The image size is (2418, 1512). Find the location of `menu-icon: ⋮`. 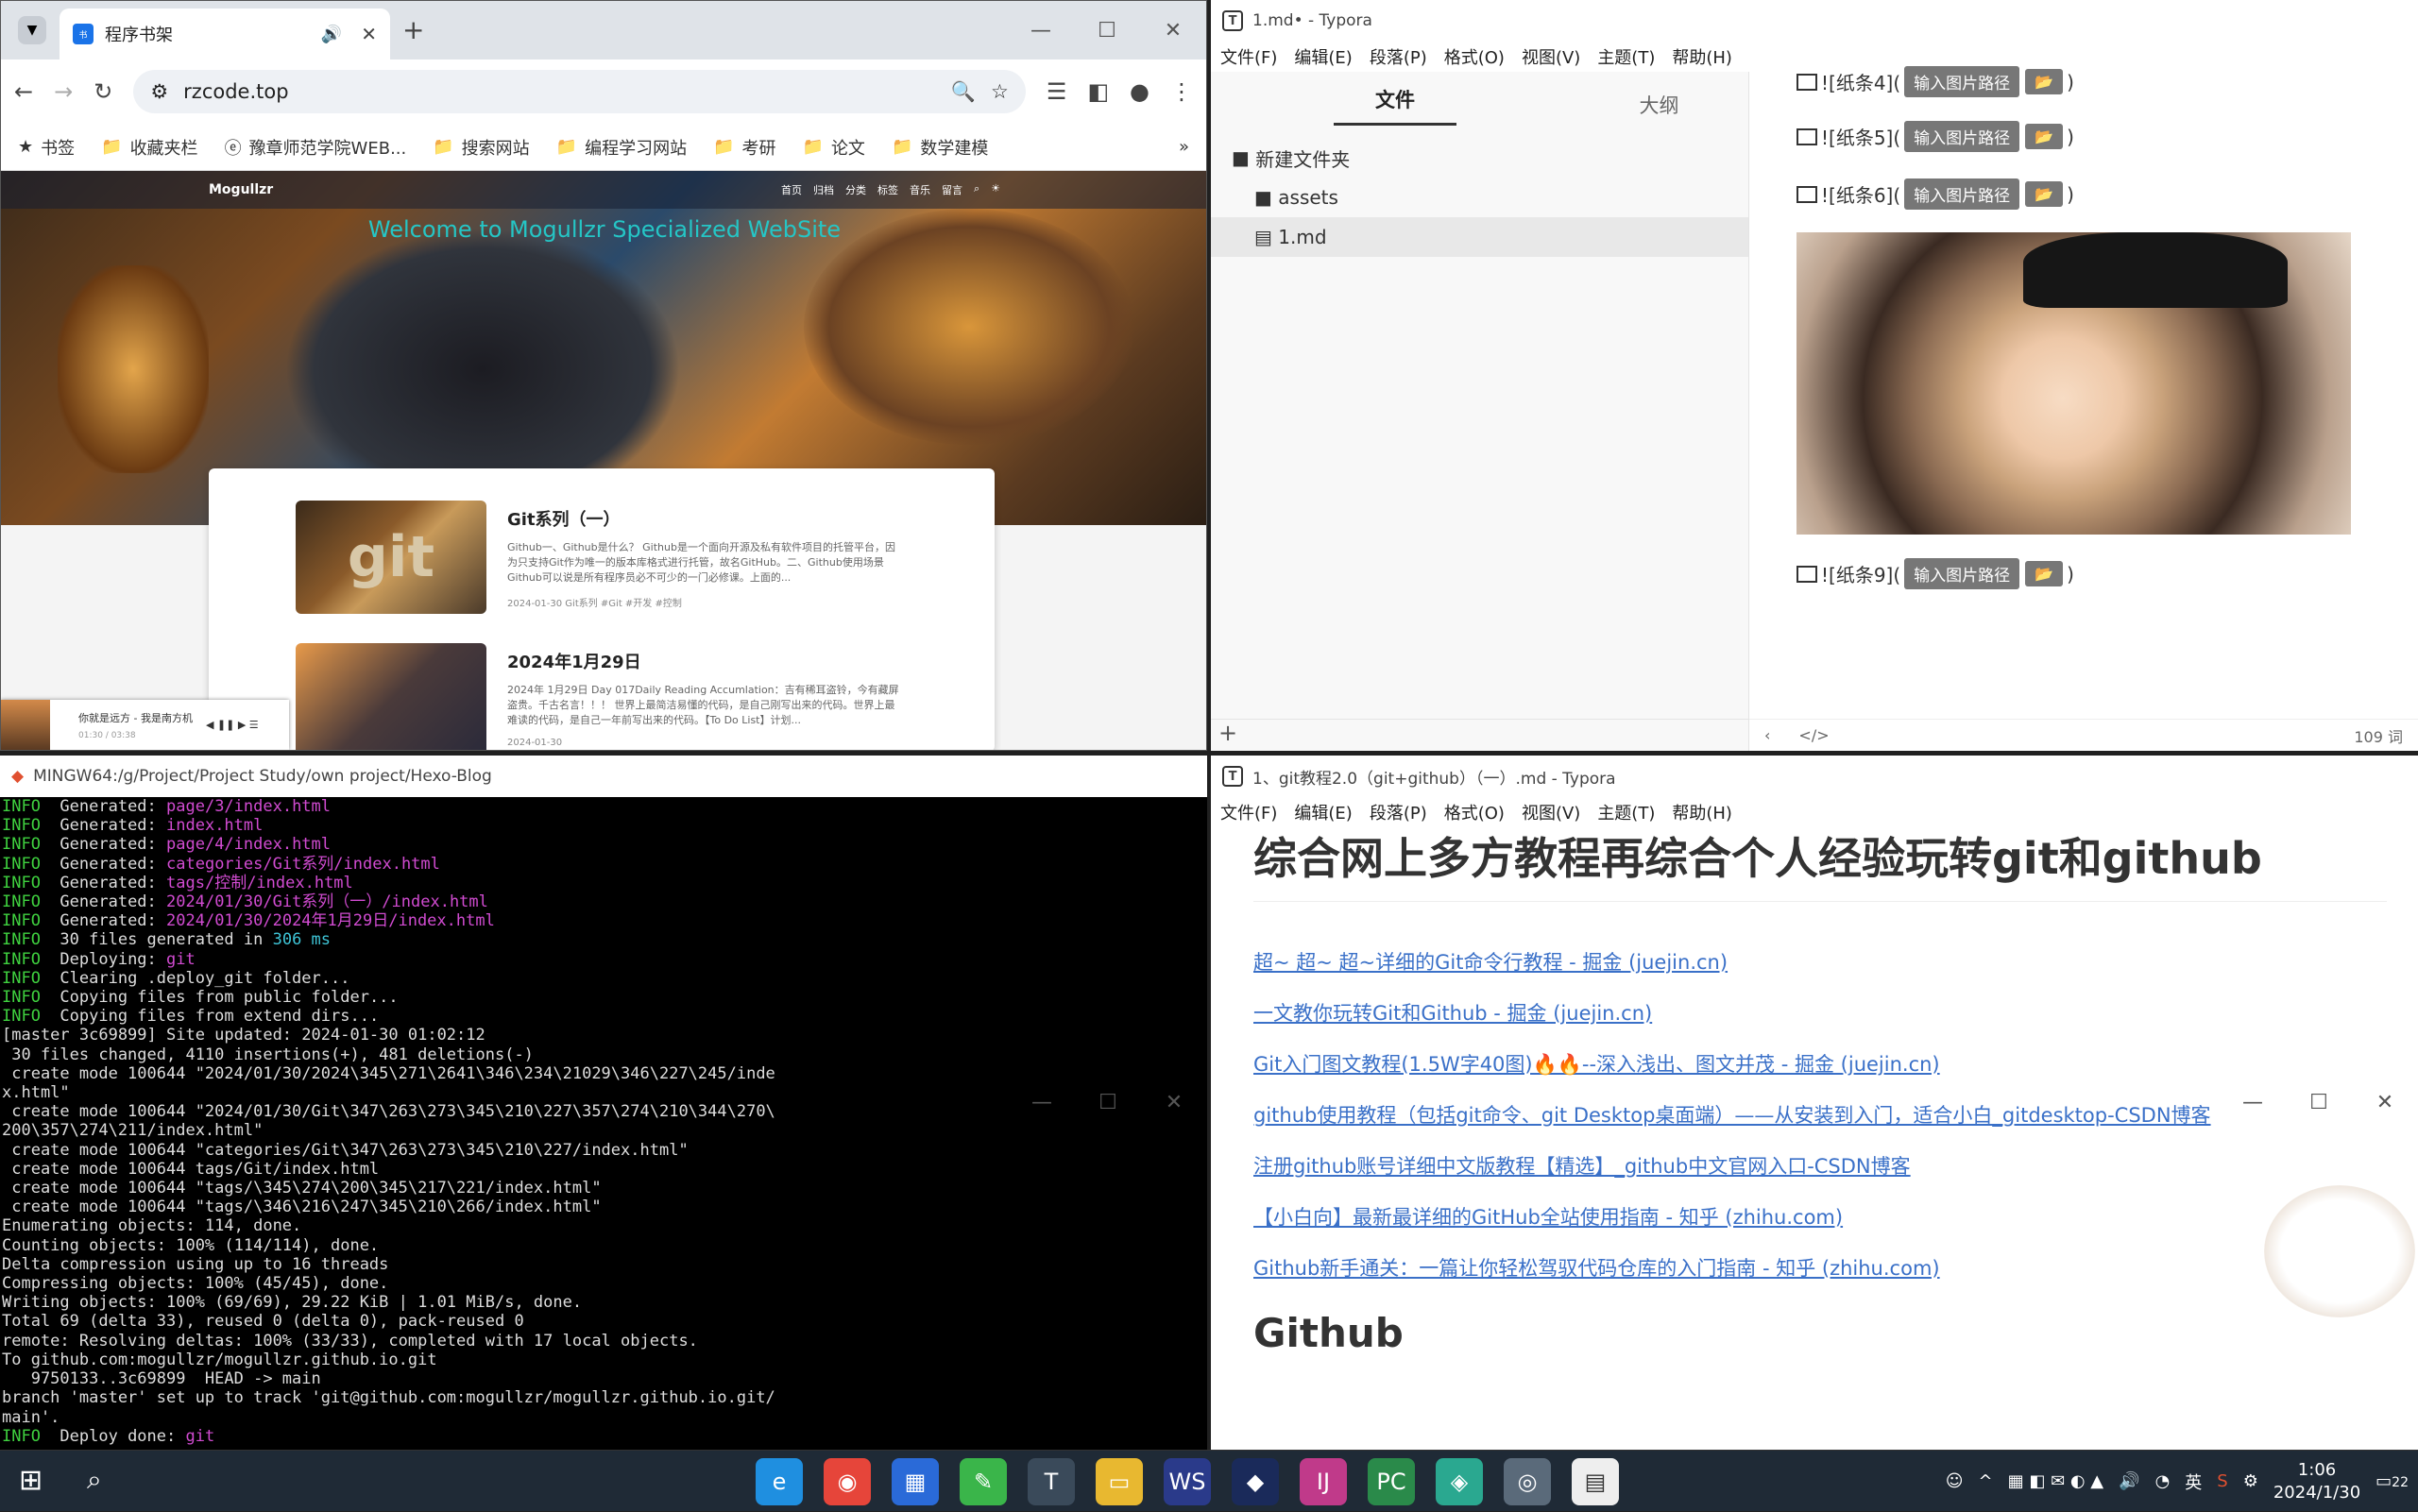

menu-icon: ⋮ is located at coordinates (1181, 91).